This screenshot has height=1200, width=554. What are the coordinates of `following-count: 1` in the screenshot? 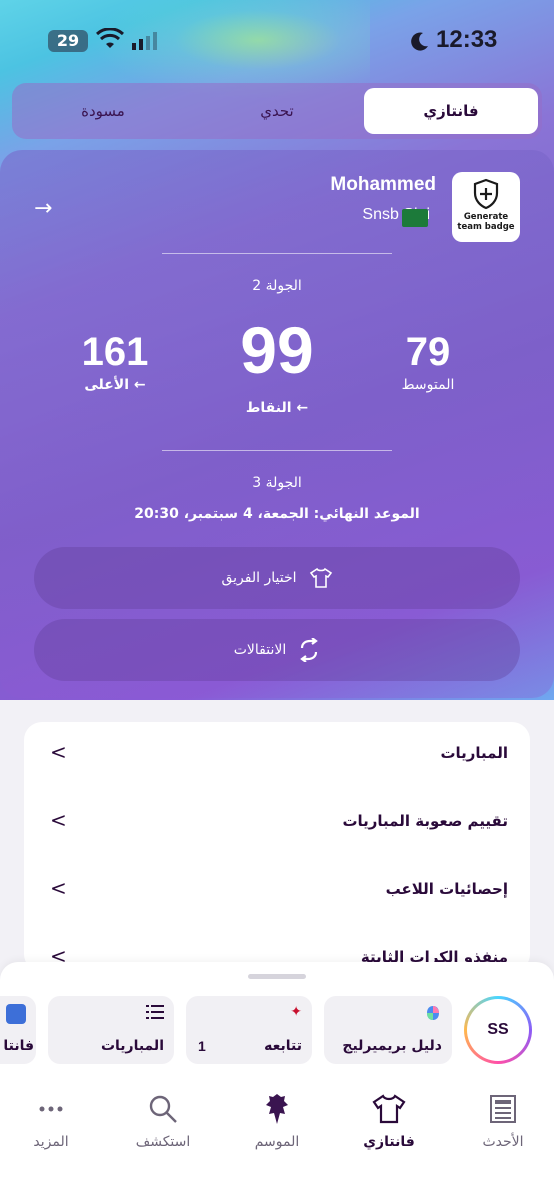 It's located at (202, 1046).